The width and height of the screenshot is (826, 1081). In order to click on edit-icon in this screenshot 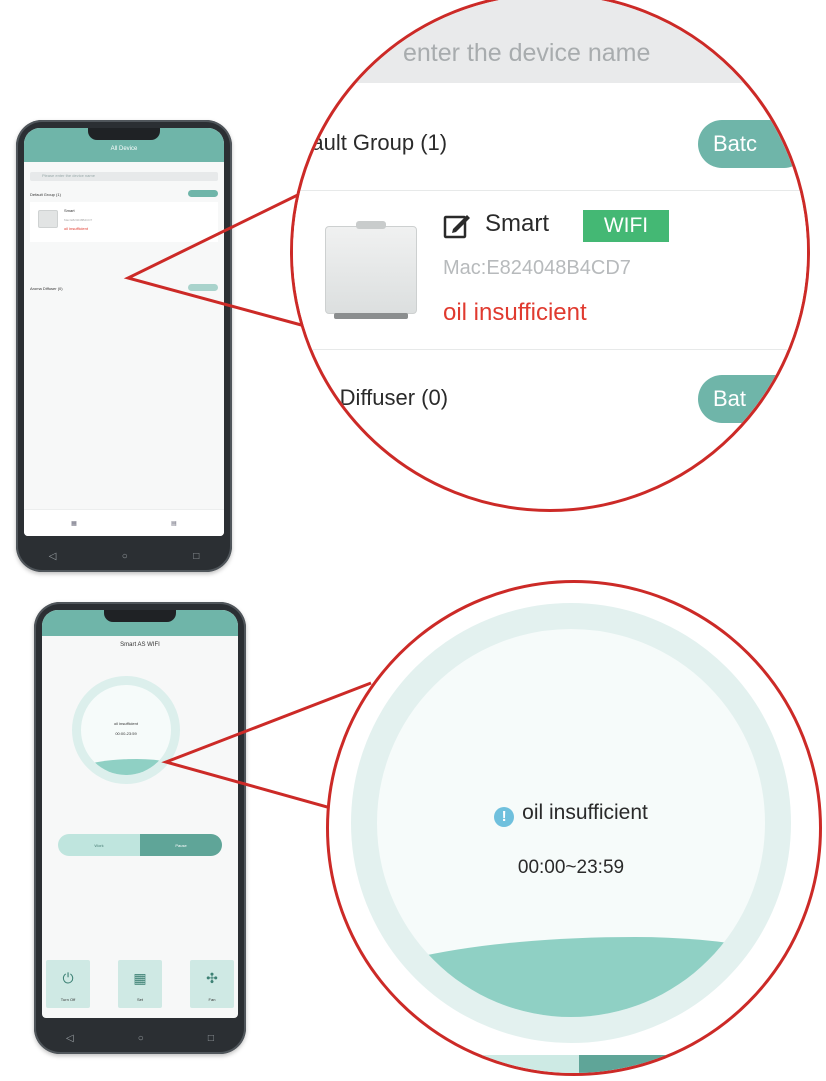, I will do `click(457, 225)`.